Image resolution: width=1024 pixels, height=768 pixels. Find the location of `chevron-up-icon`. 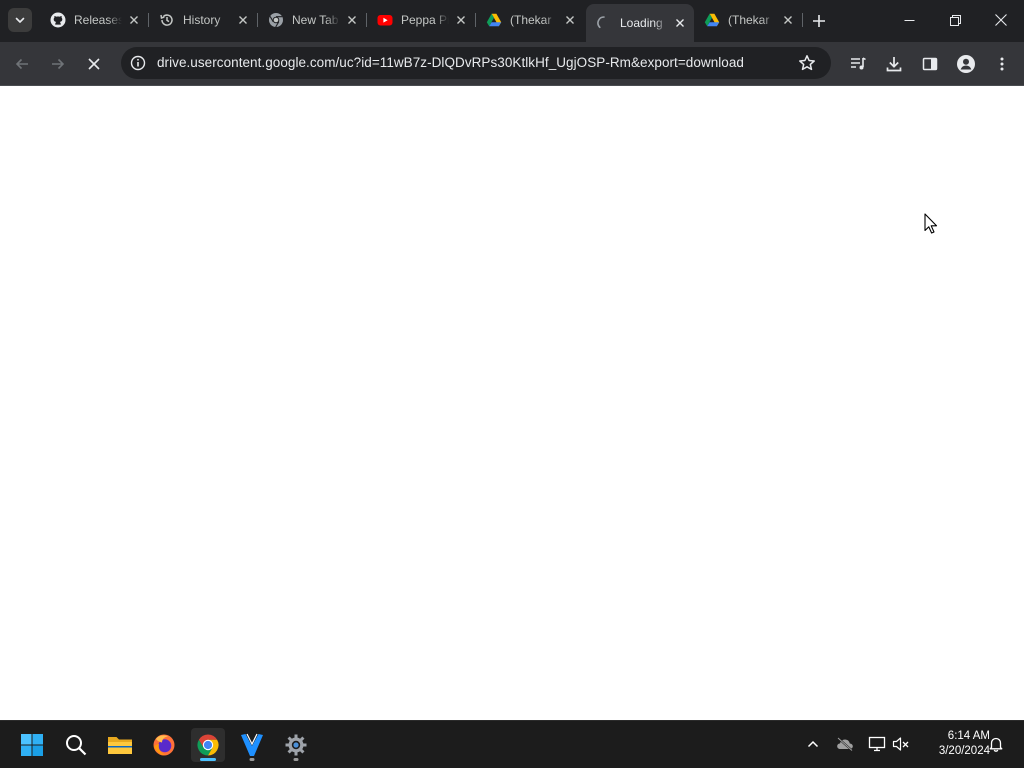

chevron-up-icon is located at coordinates (813, 744).